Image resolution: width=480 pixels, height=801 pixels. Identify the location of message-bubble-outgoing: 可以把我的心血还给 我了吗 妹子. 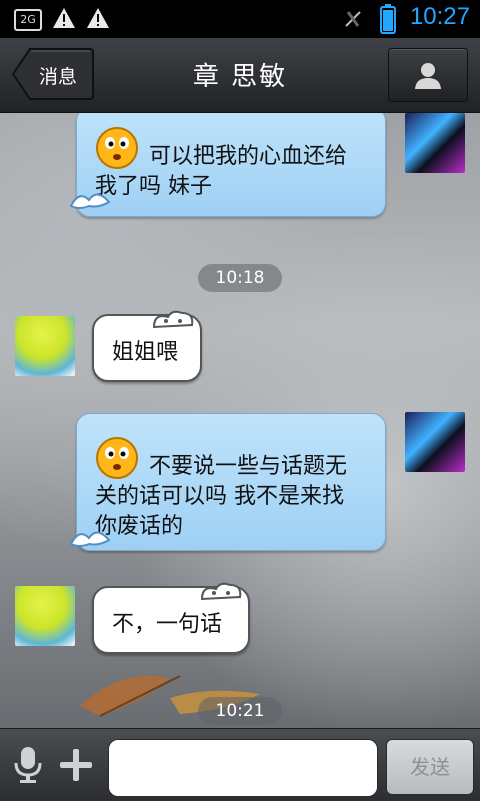
(227, 165).